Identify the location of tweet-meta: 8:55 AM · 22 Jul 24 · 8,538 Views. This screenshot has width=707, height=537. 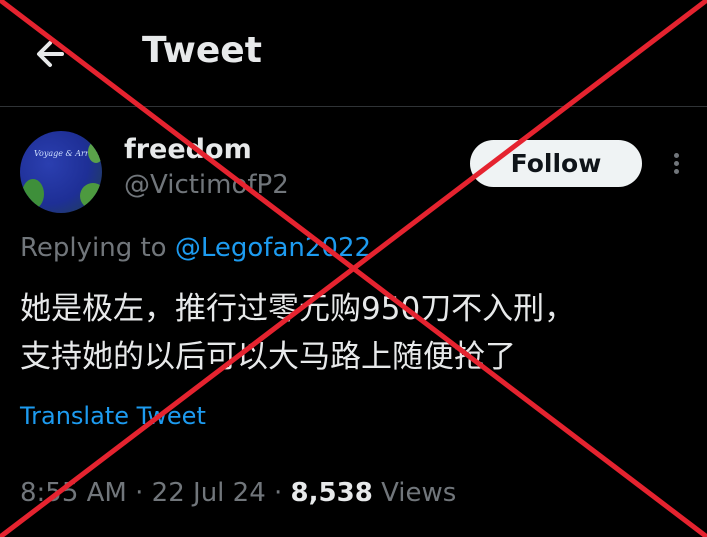
(238, 493).